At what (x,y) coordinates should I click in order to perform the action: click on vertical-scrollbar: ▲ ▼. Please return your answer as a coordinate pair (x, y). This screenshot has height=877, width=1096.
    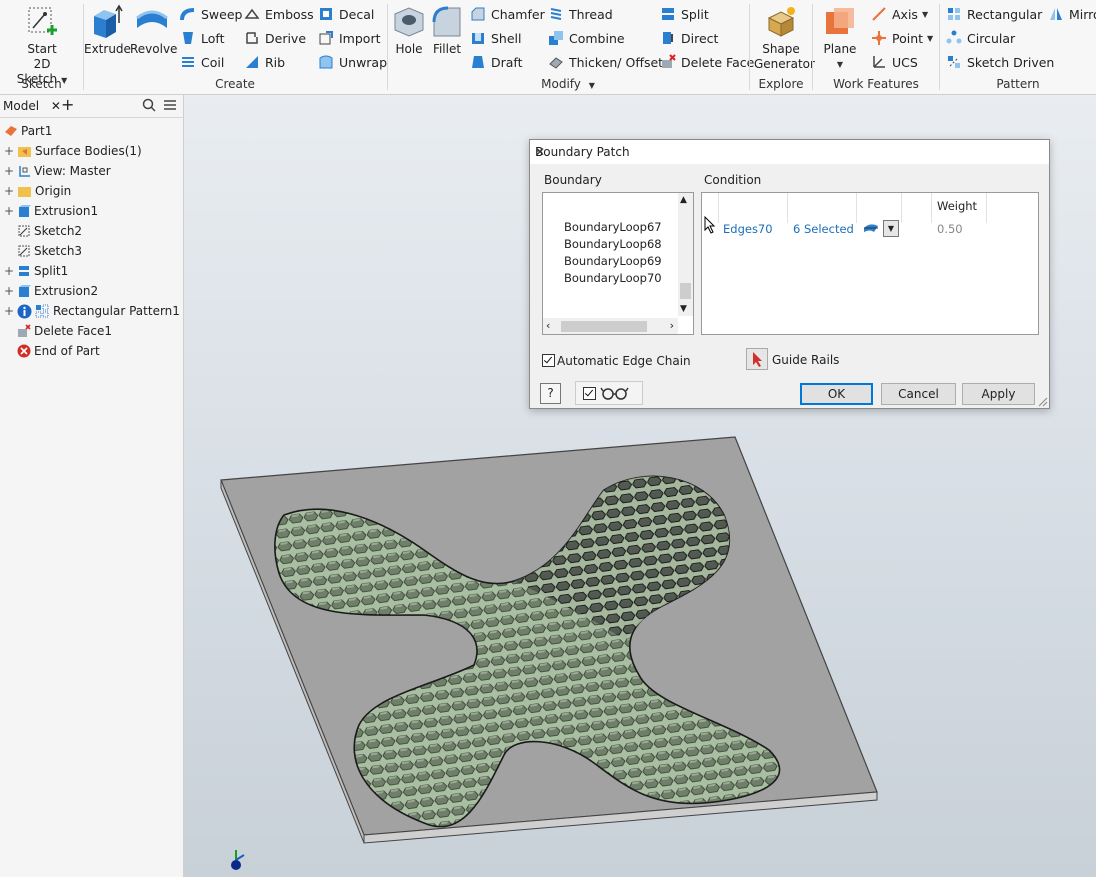
    Looking at the image, I should click on (685, 254).